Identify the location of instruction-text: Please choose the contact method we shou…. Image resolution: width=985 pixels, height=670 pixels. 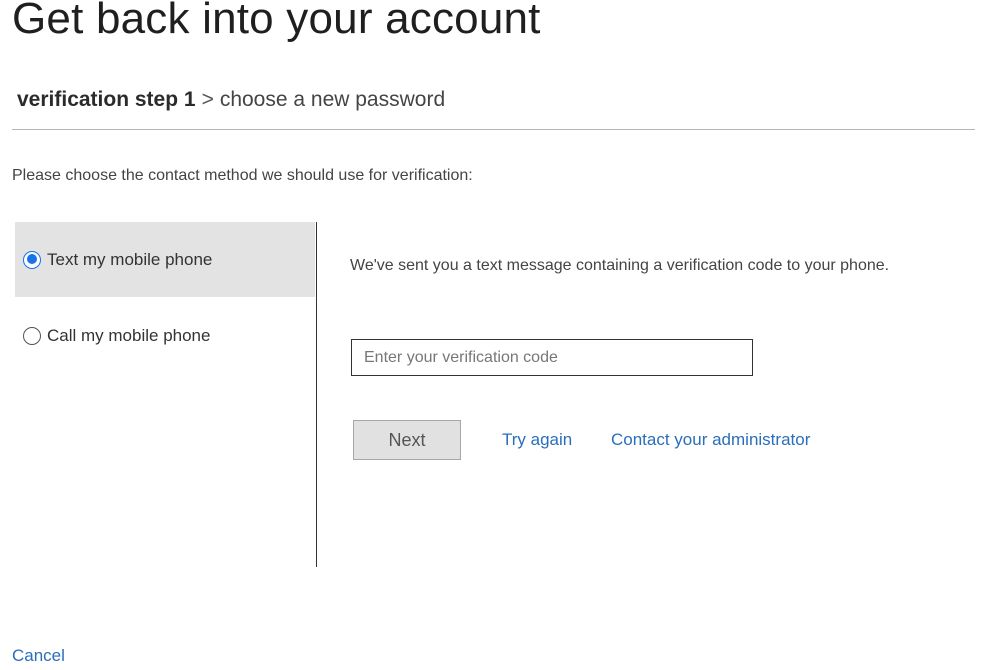
(242, 175).